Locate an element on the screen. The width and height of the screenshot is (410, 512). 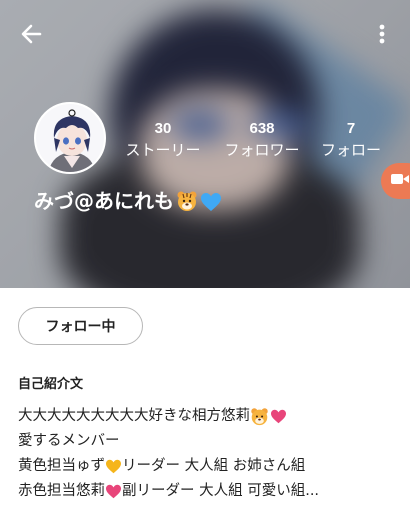
bio-line: 黄色担当ゅず リーダー 大人組 お姉さん組 is located at coordinates (208, 466).